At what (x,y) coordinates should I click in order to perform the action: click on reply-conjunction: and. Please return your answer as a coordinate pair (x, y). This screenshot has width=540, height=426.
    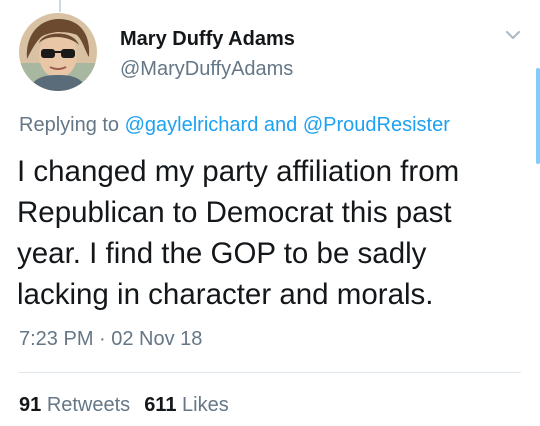
    Looking at the image, I should click on (280, 125).